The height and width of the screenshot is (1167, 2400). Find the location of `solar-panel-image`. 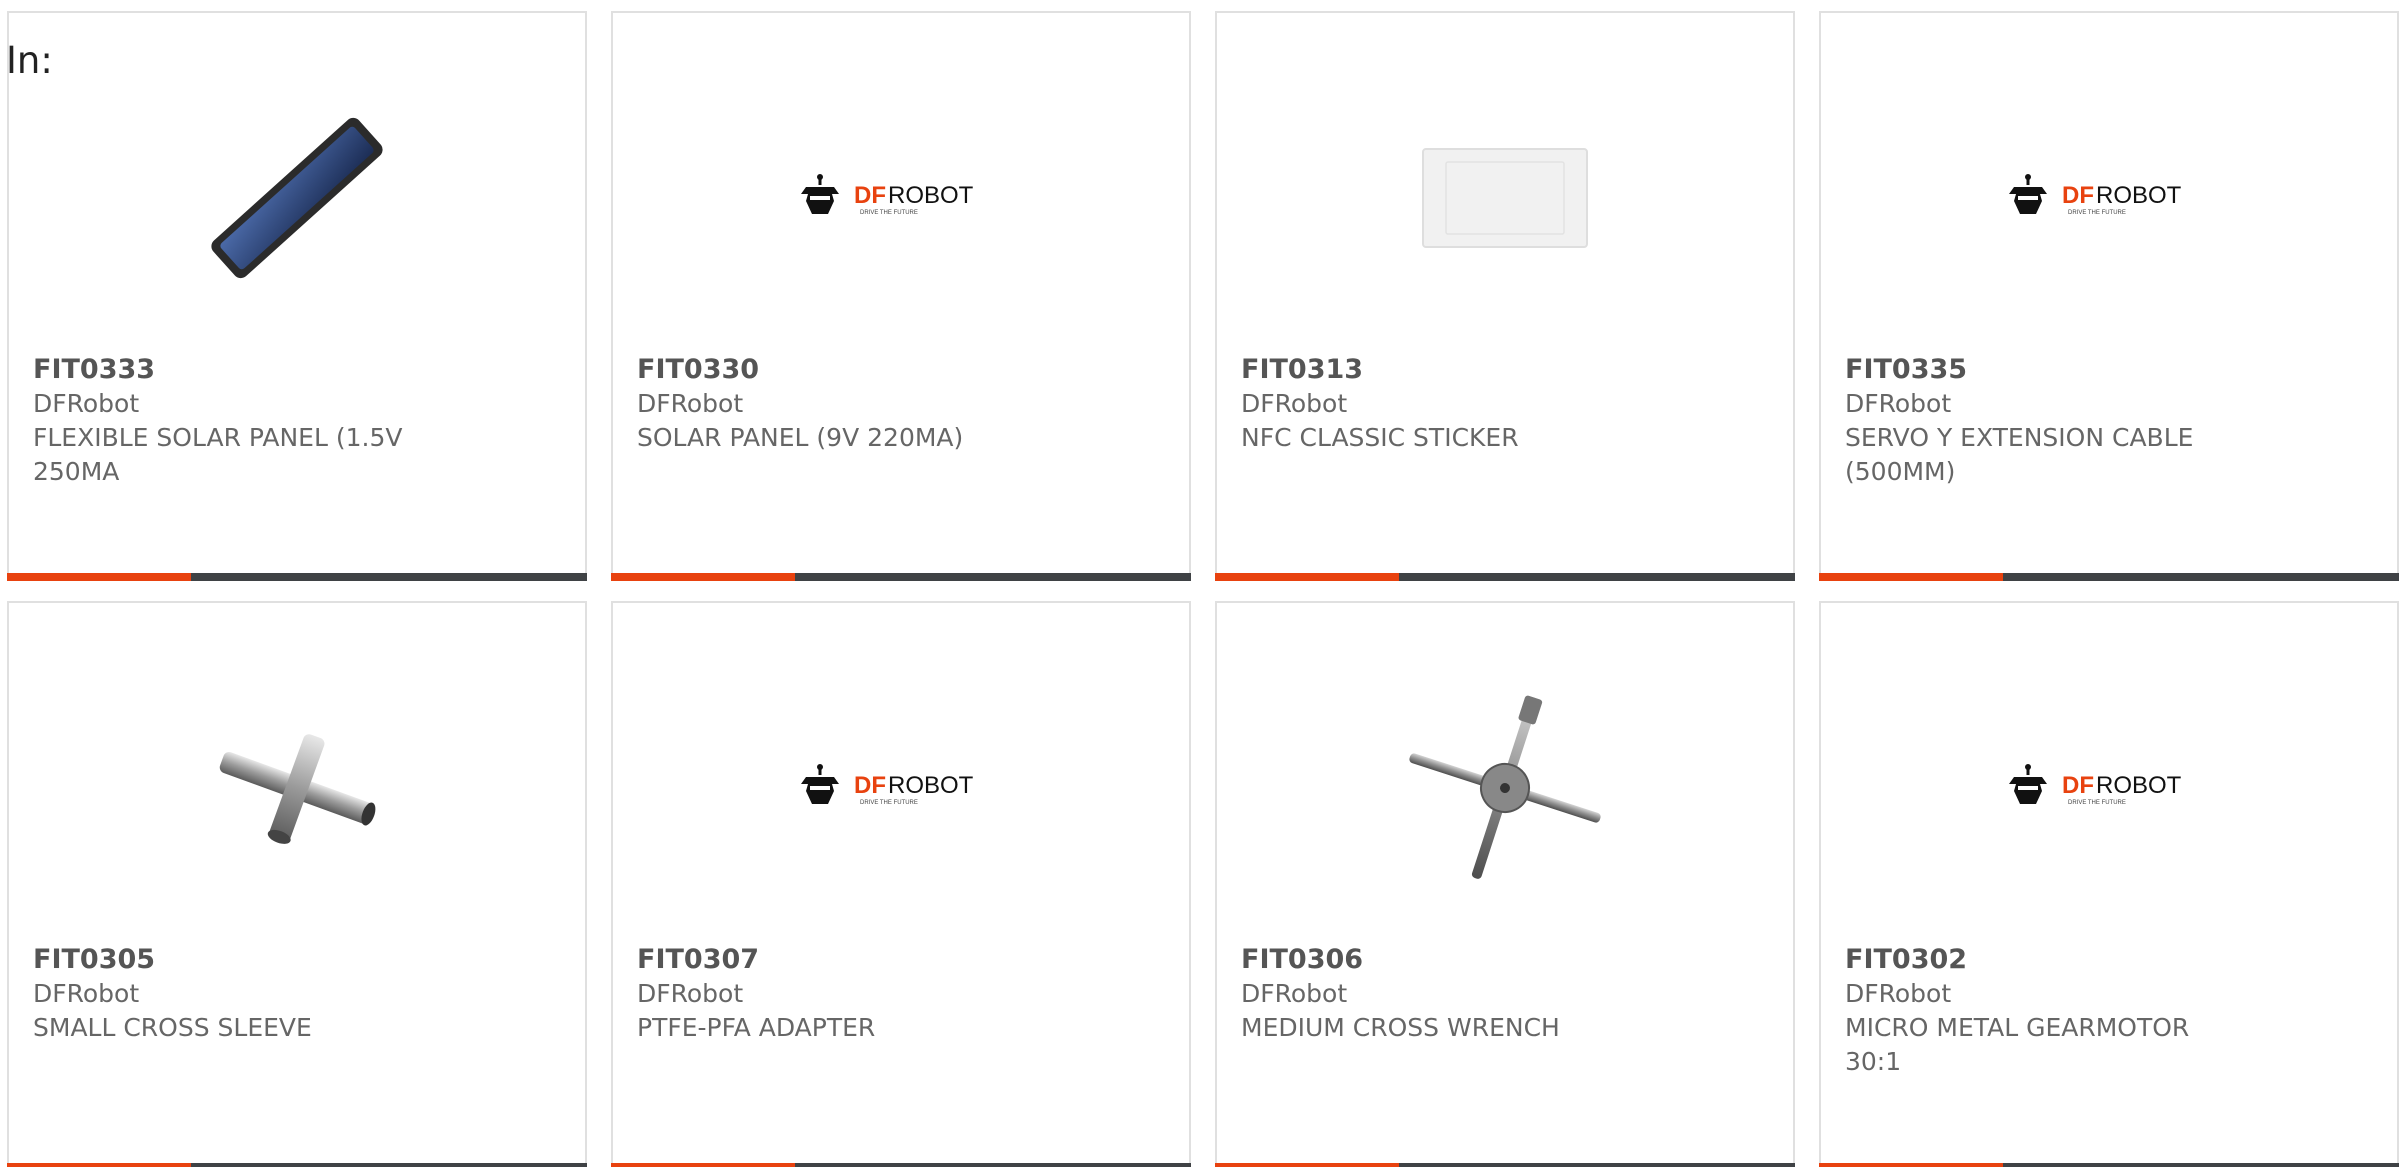

solar-panel-image is located at coordinates (297, 198).